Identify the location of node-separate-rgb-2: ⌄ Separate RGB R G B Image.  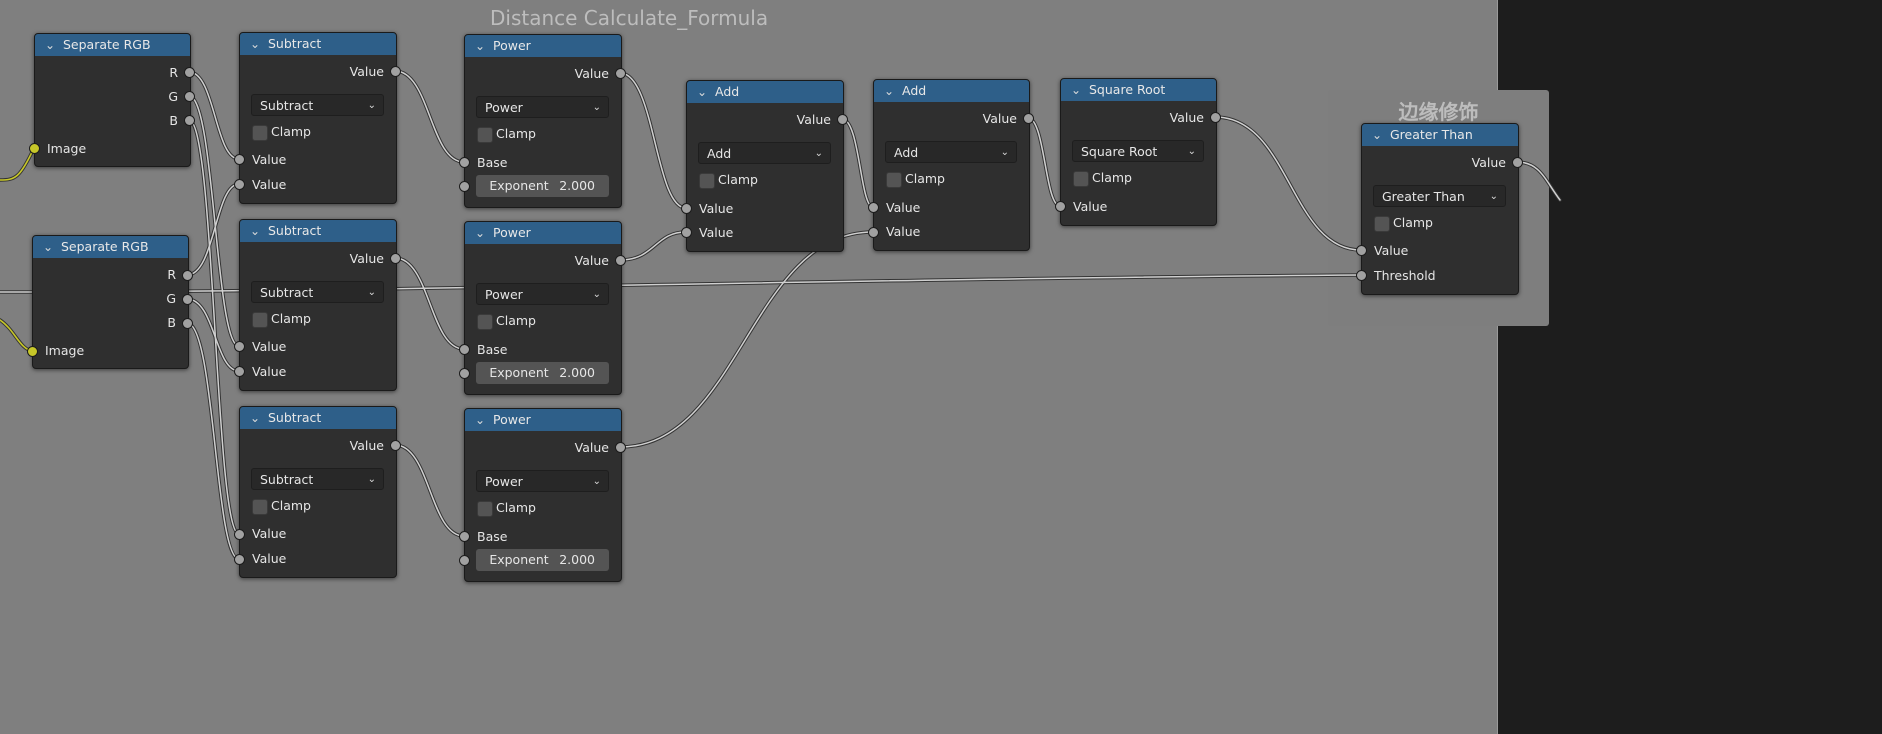
(110, 302).